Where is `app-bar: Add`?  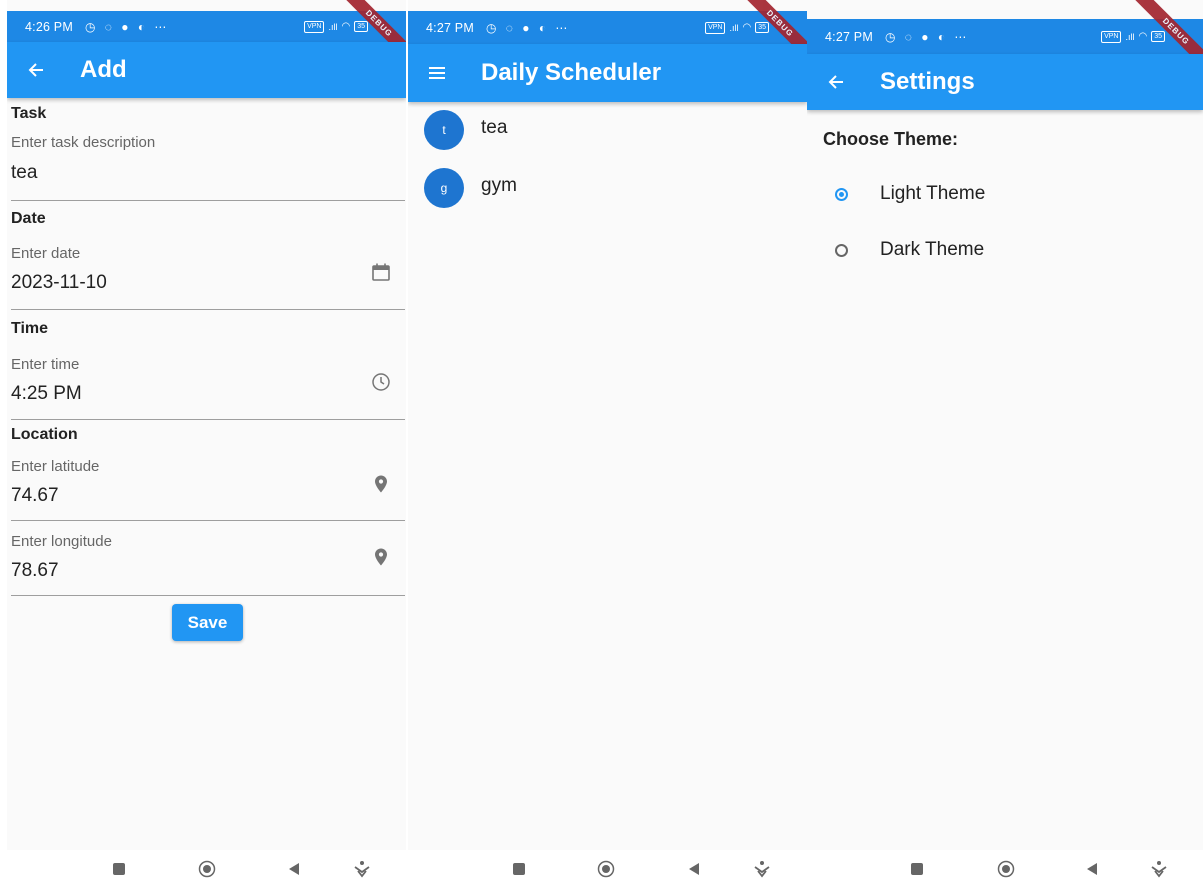 app-bar: Add is located at coordinates (206, 70).